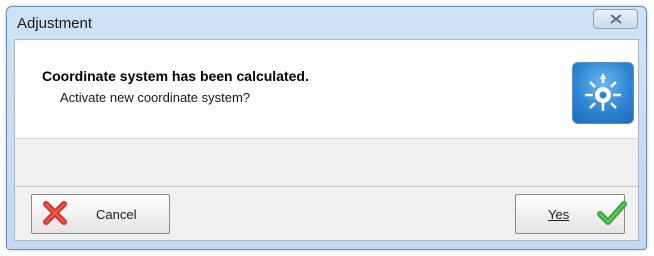 This screenshot has width=654, height=256. I want to click on close-icon, so click(615, 19).